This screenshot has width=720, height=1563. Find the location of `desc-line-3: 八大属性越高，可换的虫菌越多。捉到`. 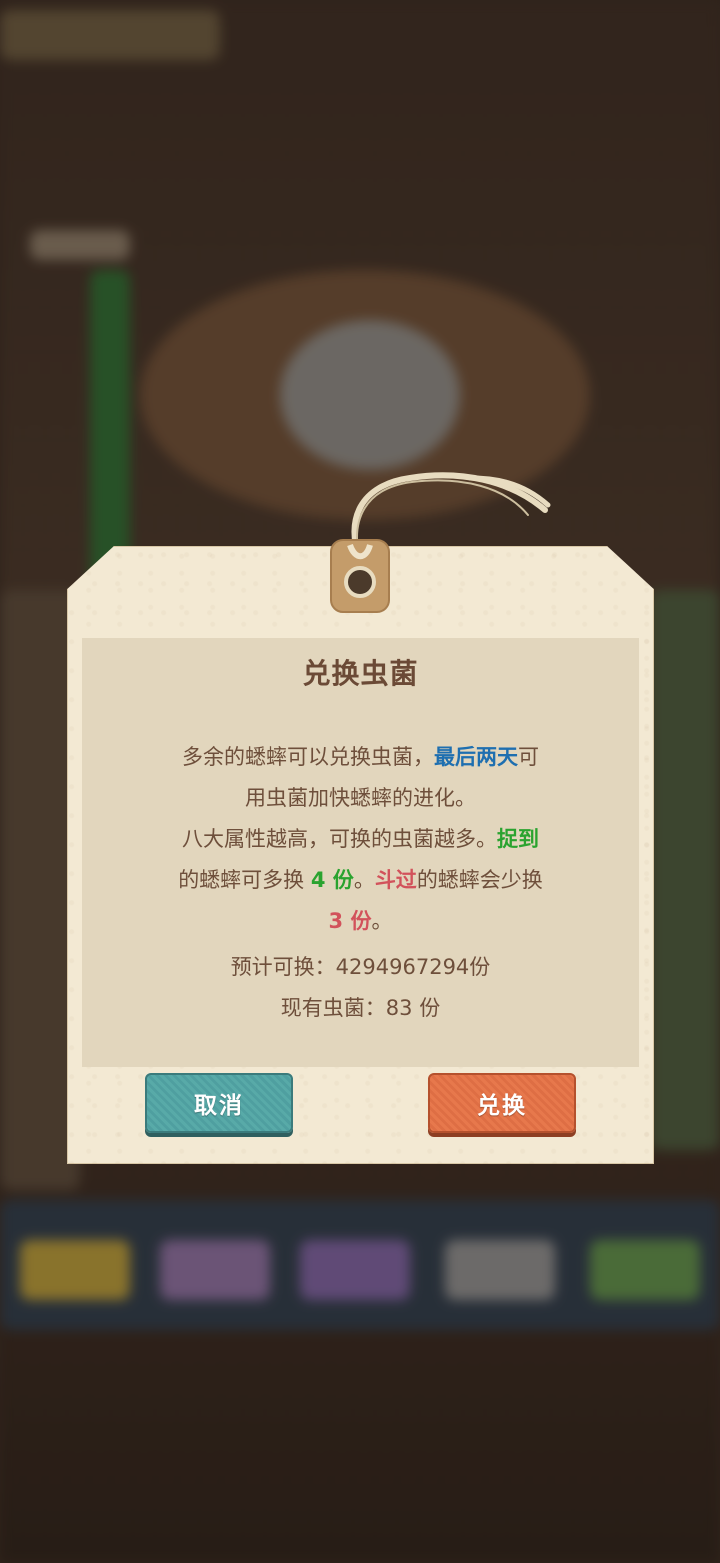

desc-line-3: 八大属性越高，可换的虫菌越多。捉到 is located at coordinates (360, 839).